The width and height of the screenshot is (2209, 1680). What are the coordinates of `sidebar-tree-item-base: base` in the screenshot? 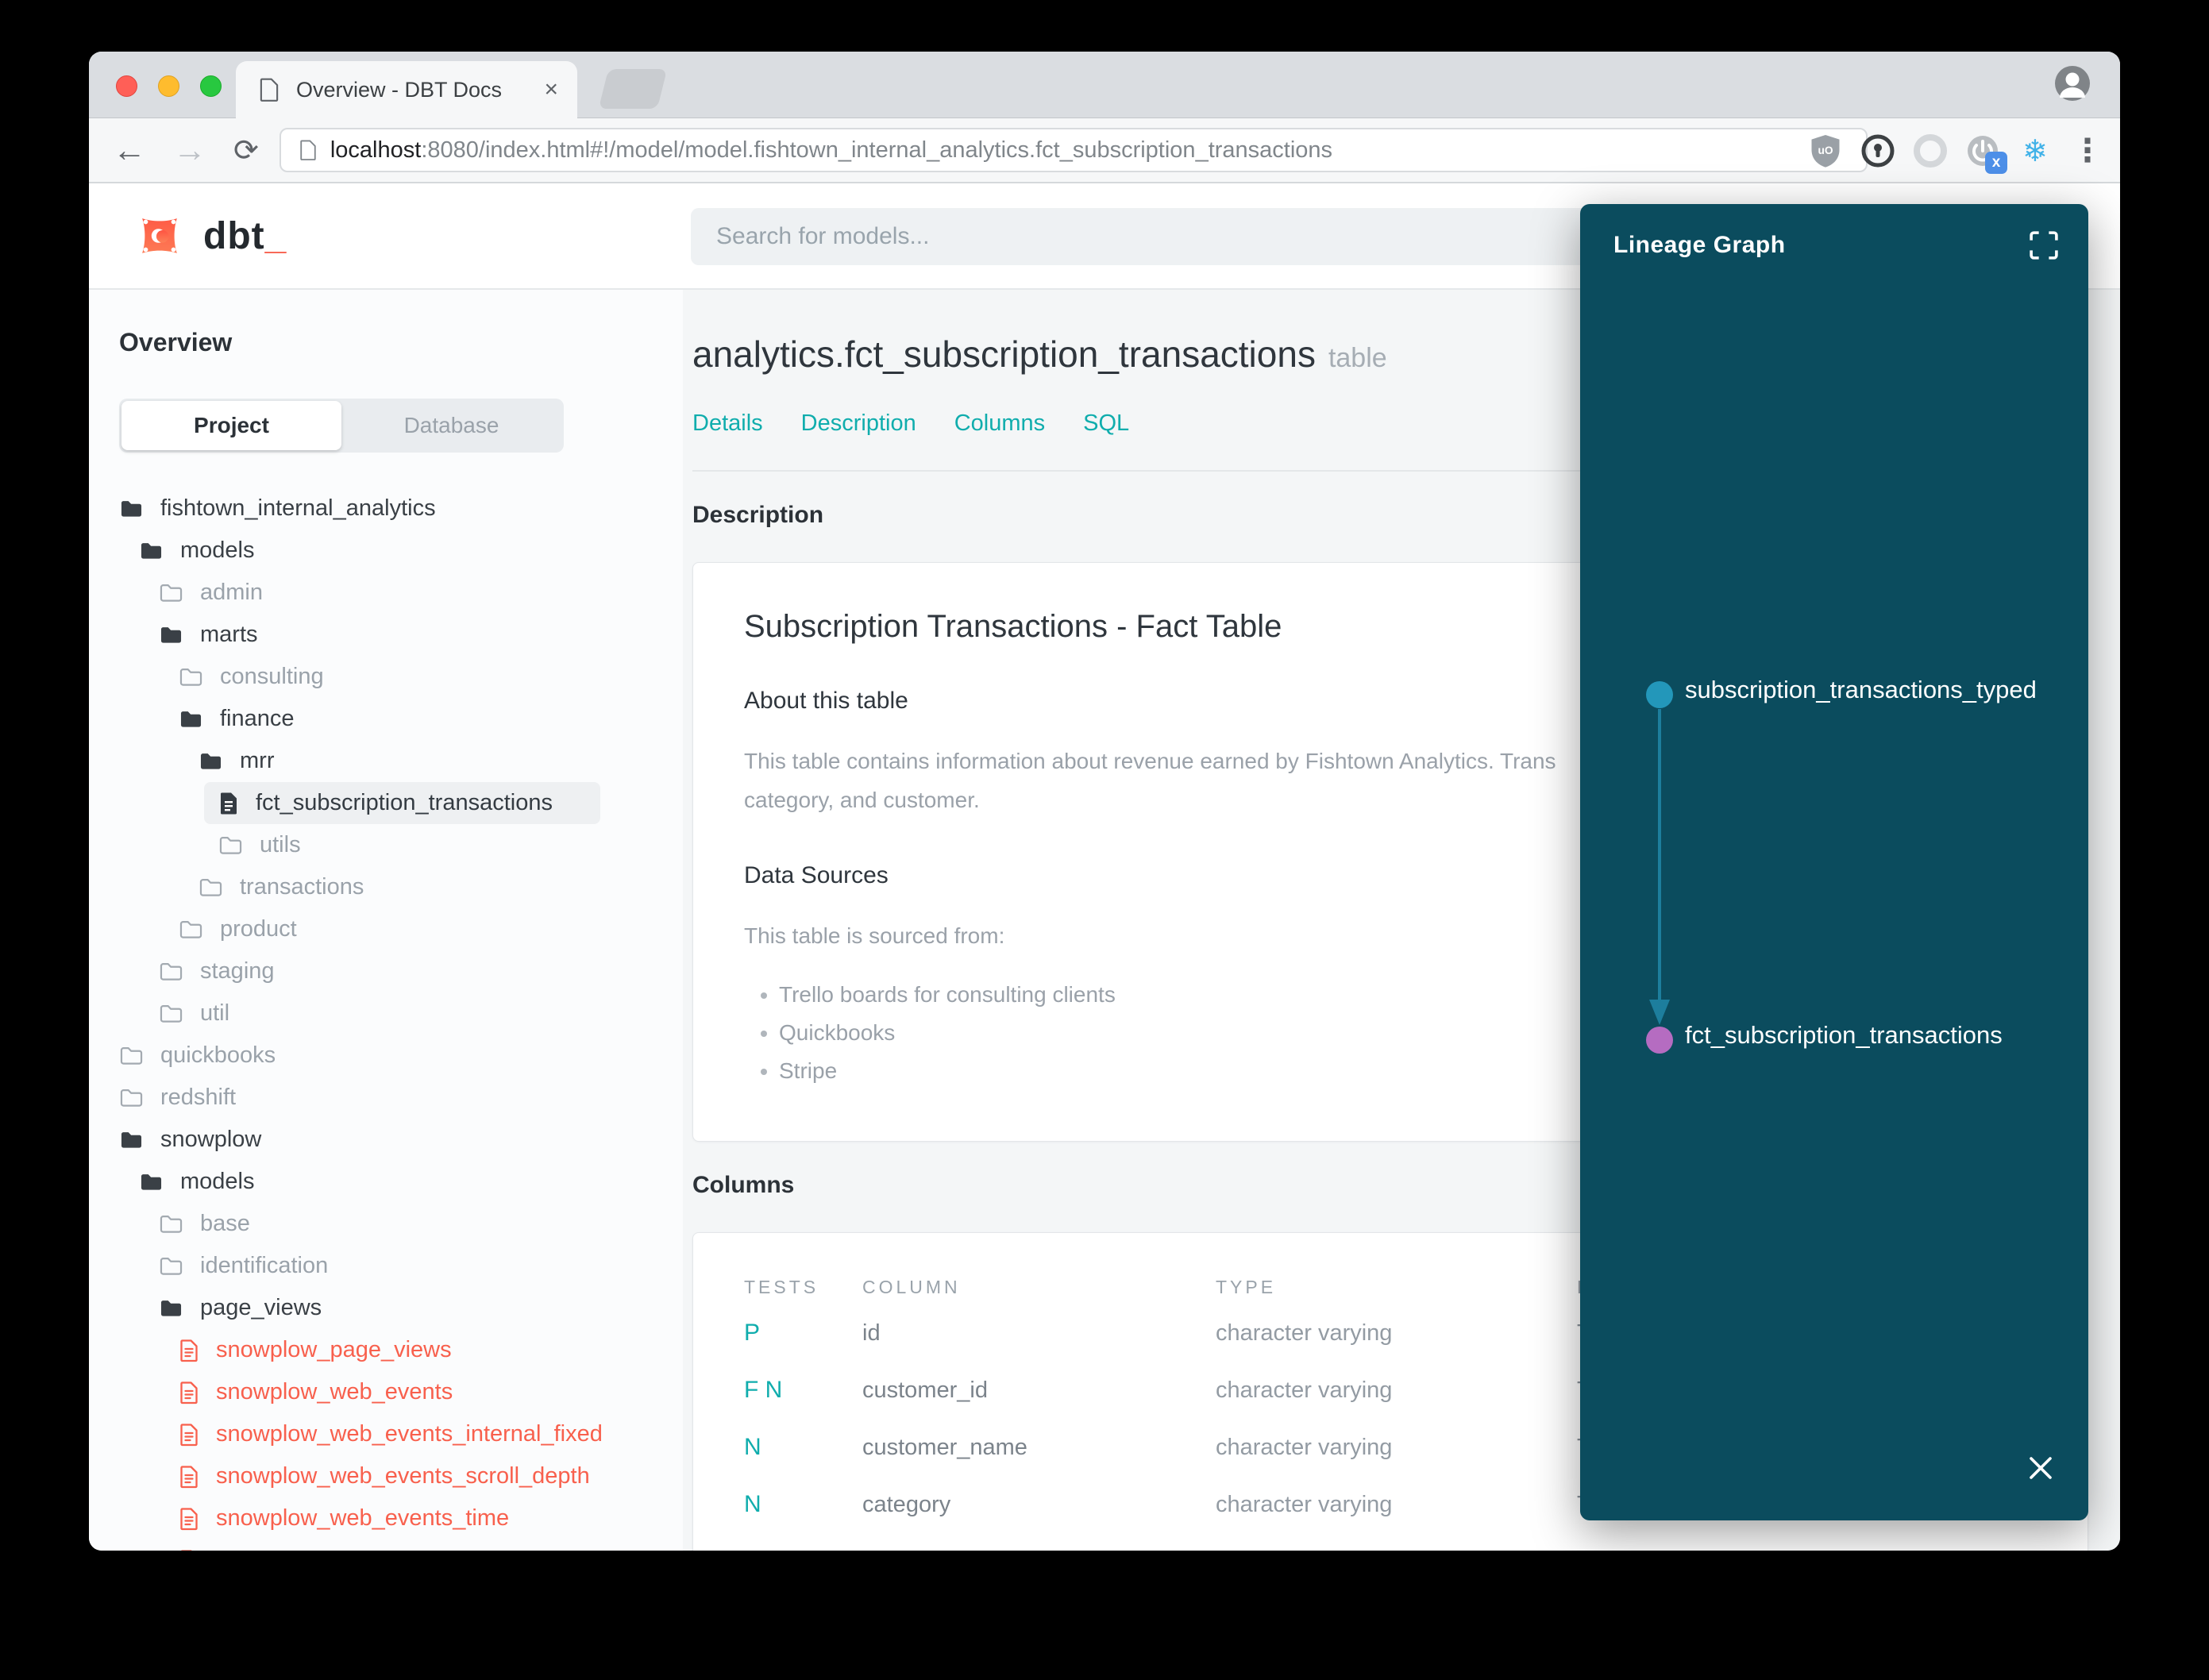 It's located at (421, 1224).